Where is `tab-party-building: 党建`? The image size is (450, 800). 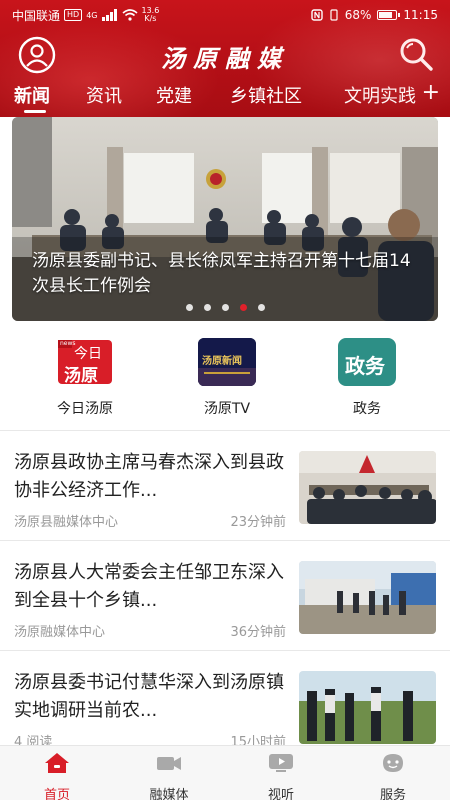 tab-party-building: 党建 is located at coordinates (174, 95).